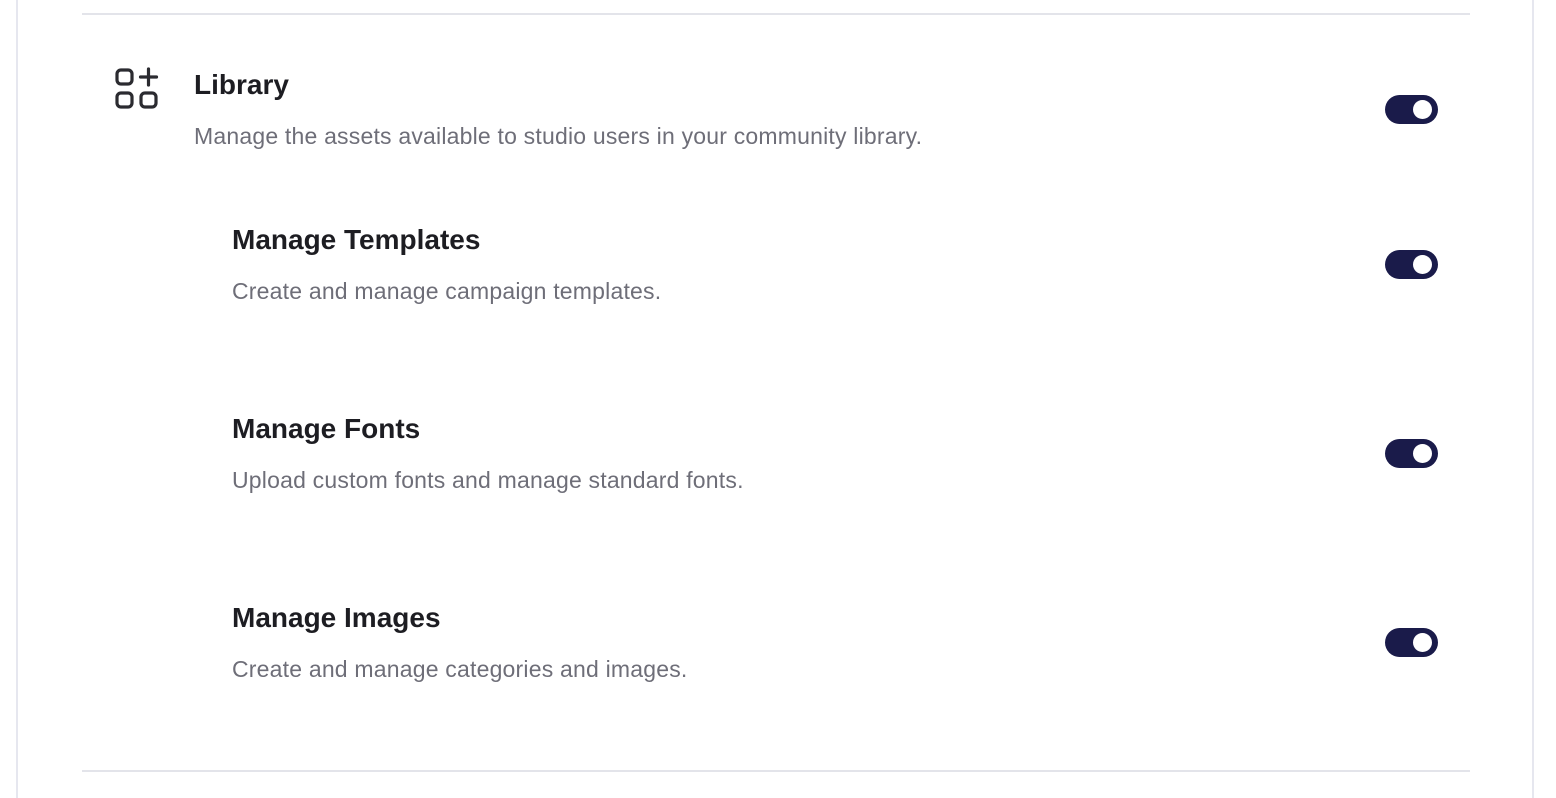 The image size is (1556, 798). I want to click on manage-templates-toggle, so click(1411, 264).